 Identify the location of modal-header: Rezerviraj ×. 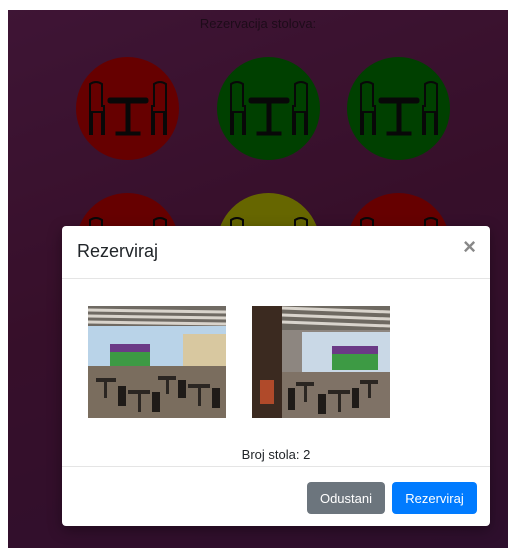
(276, 252).